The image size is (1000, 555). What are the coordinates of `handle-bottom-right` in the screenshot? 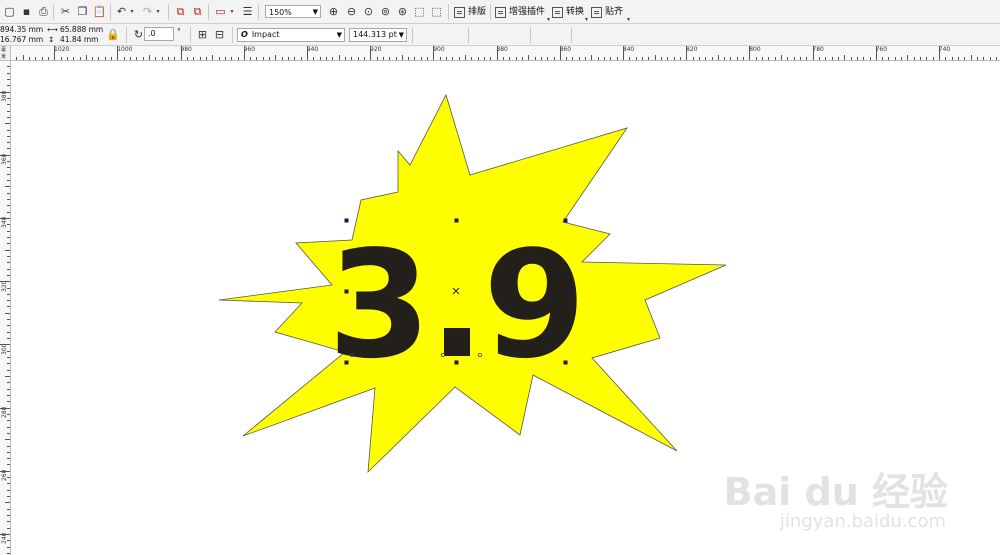 It's located at (565, 362).